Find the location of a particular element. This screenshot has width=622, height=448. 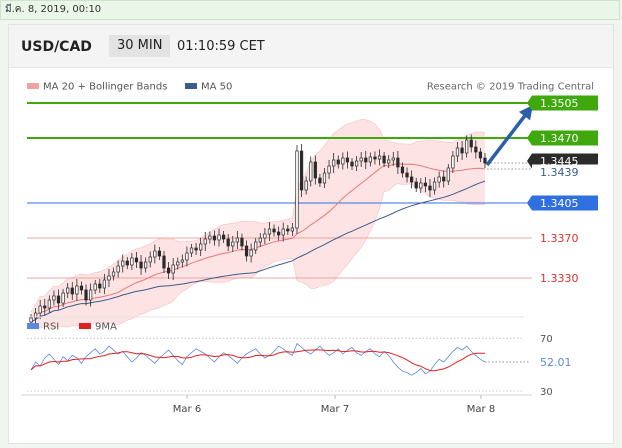

legend-ma20: MA 20 + Bollinger Bands is located at coordinates (105, 87).